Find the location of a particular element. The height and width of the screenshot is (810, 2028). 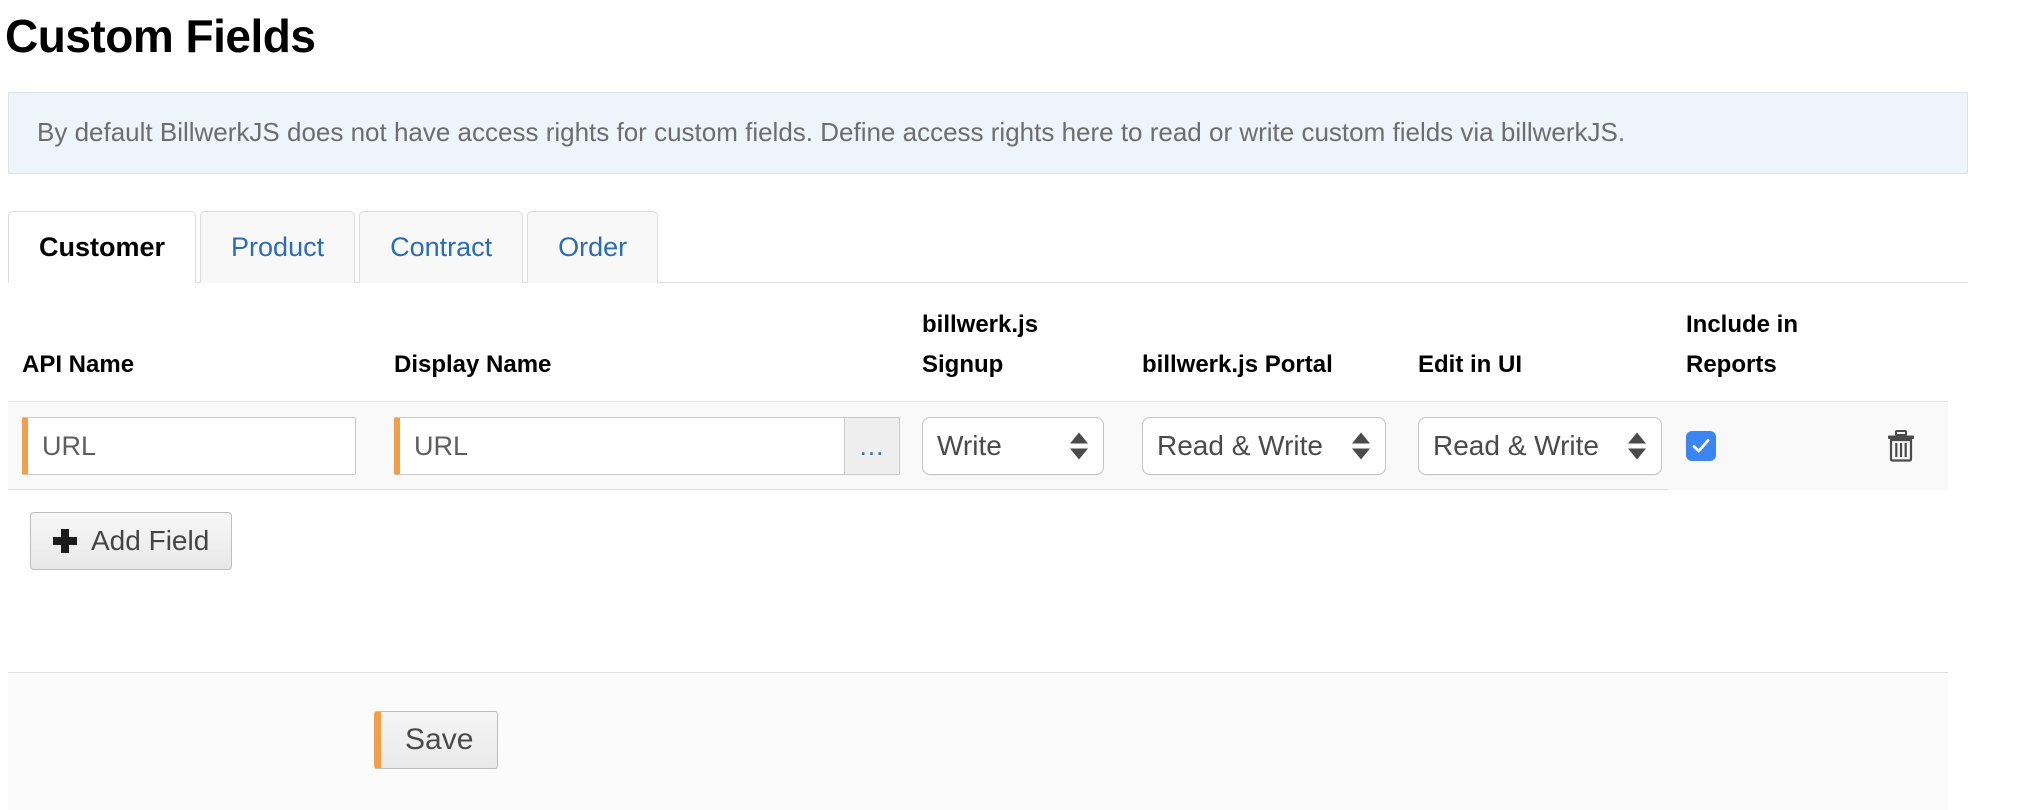

column-header-edit-in-ui: Edit in UI is located at coordinates (1470, 364).